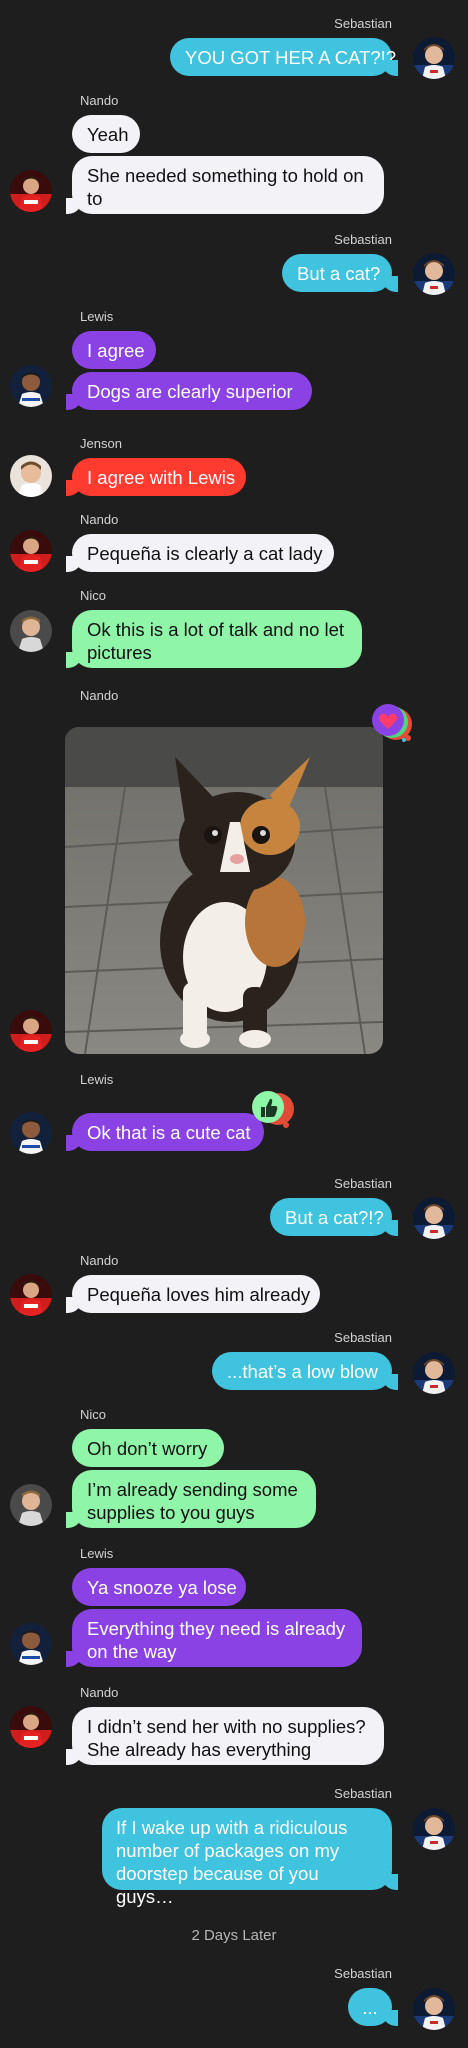 This screenshot has width=468, height=2048. Describe the element at coordinates (224, 890) in the screenshot. I see `kitten-photo` at that location.